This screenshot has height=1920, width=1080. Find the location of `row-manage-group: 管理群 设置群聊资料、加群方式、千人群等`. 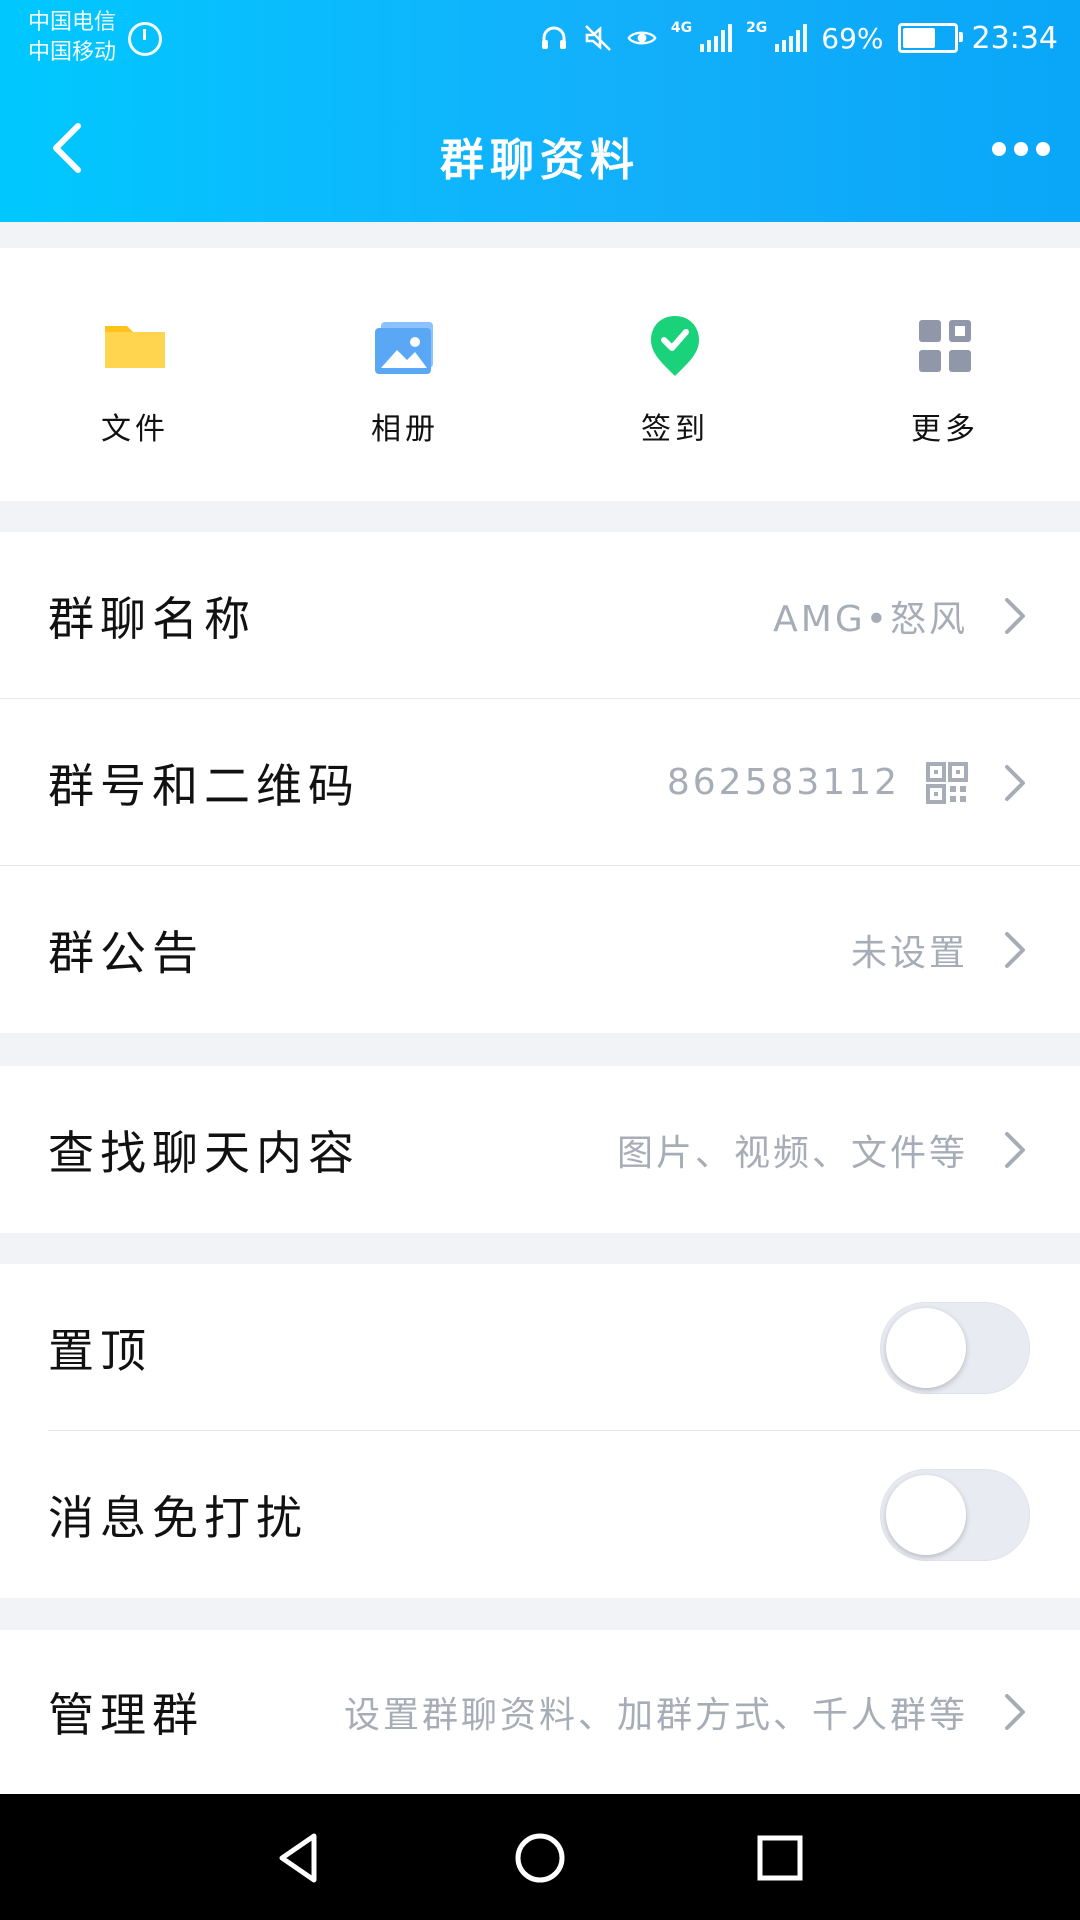

row-manage-group: 管理群 设置群聊资料、加群方式、千人群等 is located at coordinates (540, 1712).